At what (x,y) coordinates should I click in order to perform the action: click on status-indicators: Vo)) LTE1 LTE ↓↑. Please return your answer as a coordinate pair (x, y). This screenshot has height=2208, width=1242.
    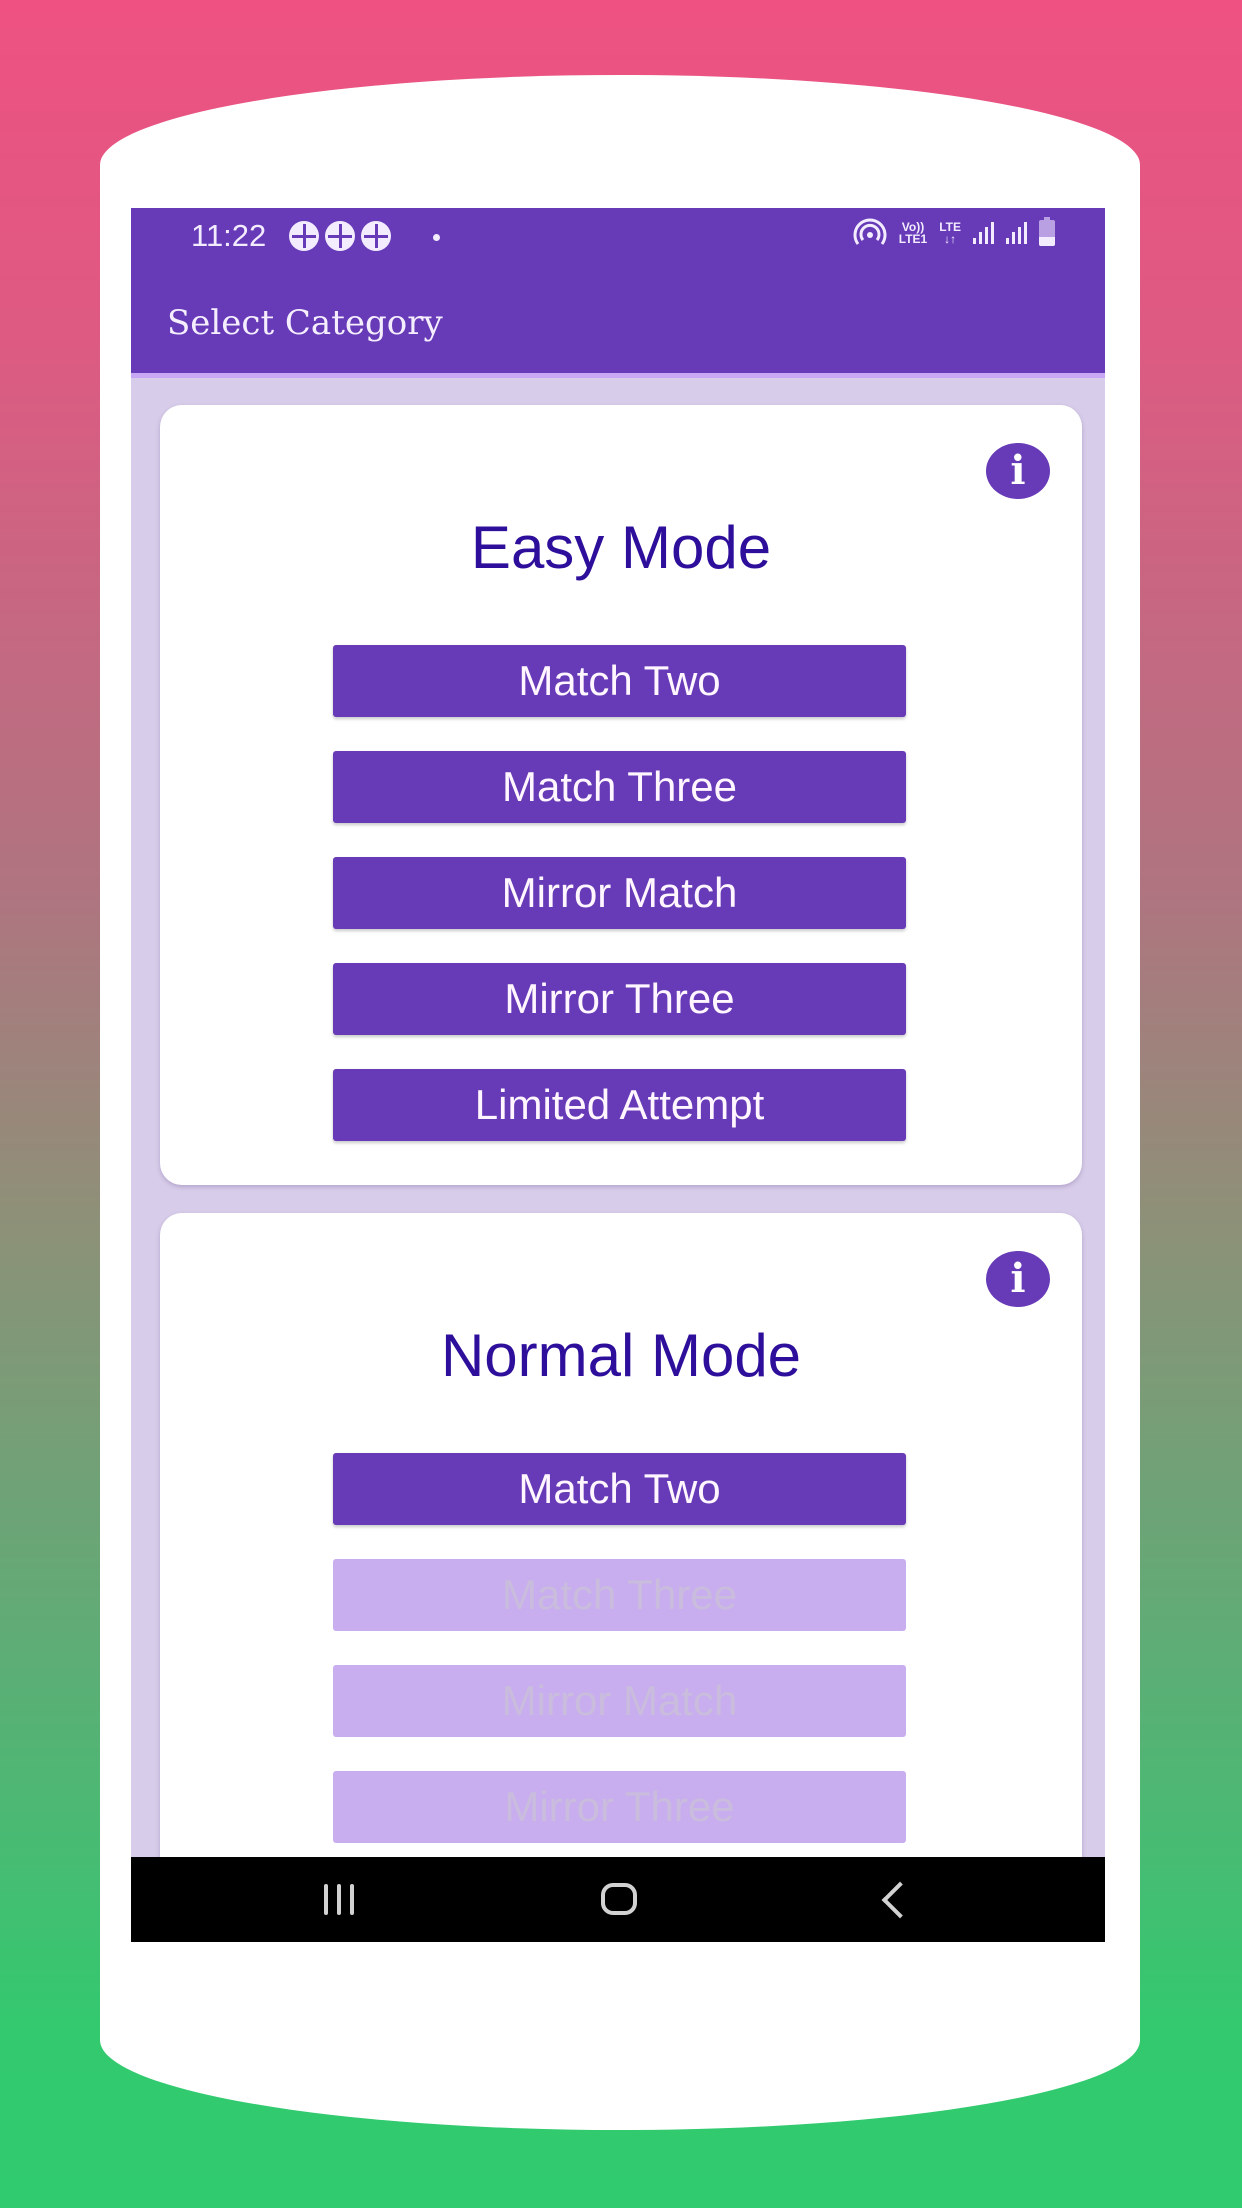
    Looking at the image, I should click on (954, 232).